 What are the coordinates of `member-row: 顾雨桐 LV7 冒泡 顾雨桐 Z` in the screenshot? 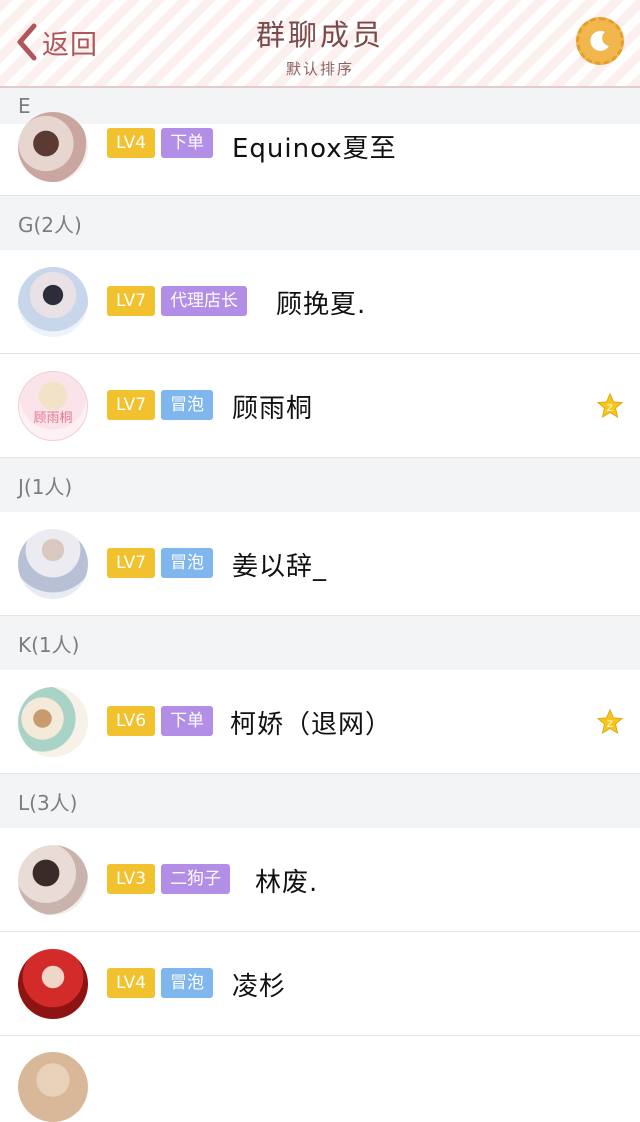 It's located at (320, 406).